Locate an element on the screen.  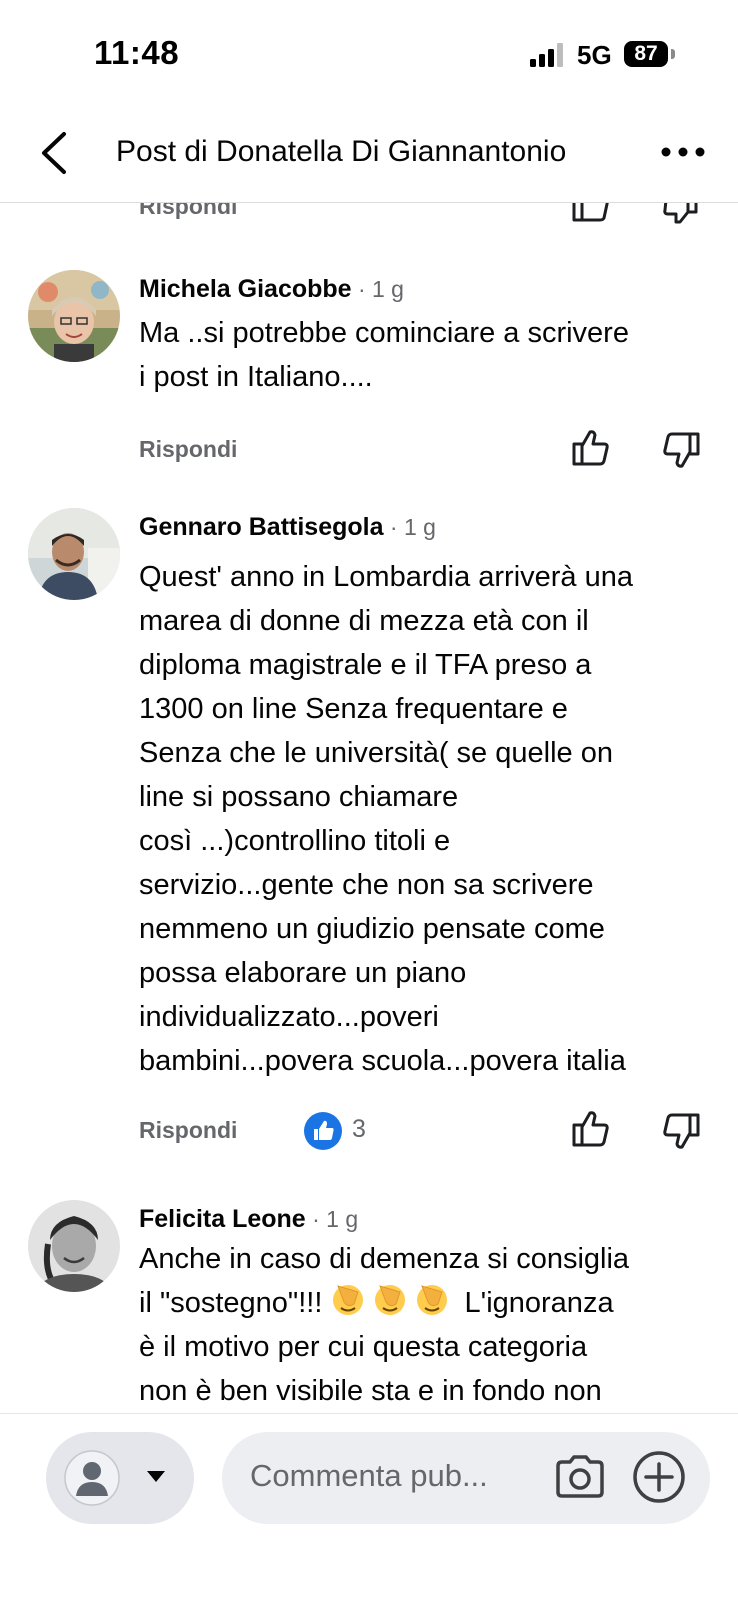
comment-text-line: bambini...povera scuola...povera italia is located at coordinates (382, 1061).